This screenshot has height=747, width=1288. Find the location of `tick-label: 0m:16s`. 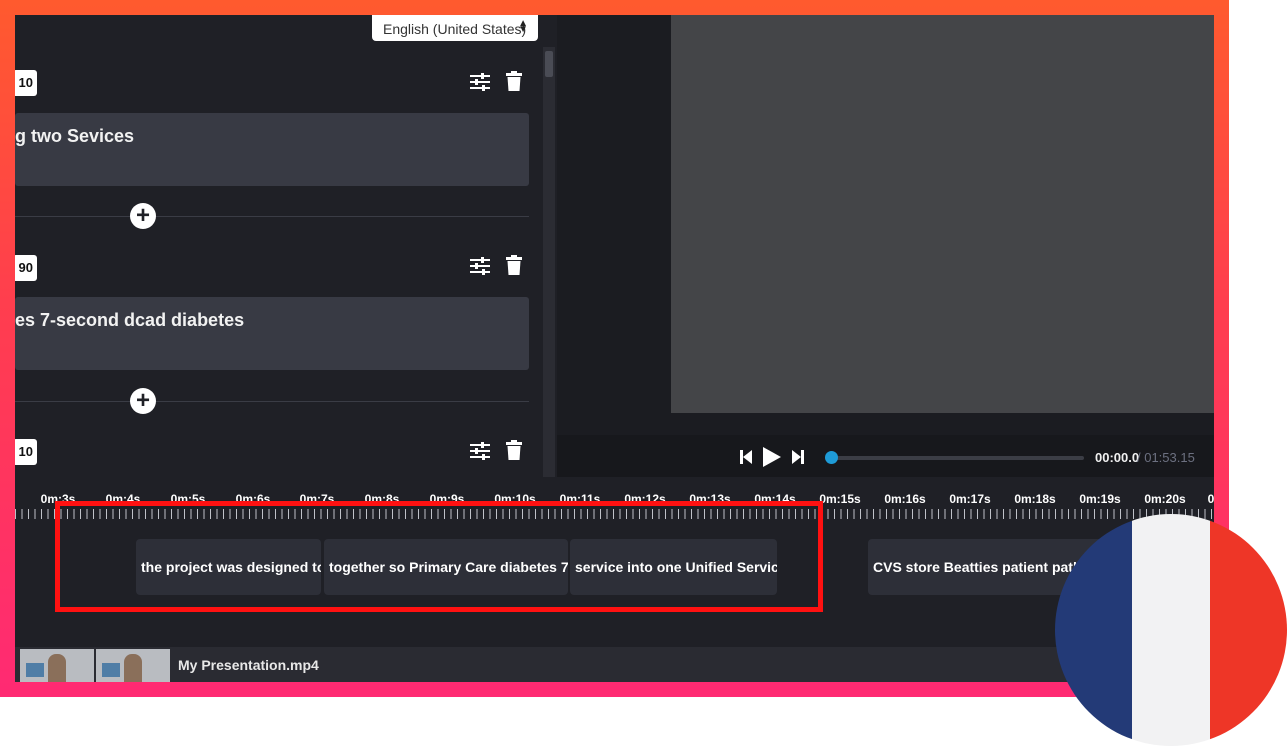

tick-label: 0m:16s is located at coordinates (905, 499).